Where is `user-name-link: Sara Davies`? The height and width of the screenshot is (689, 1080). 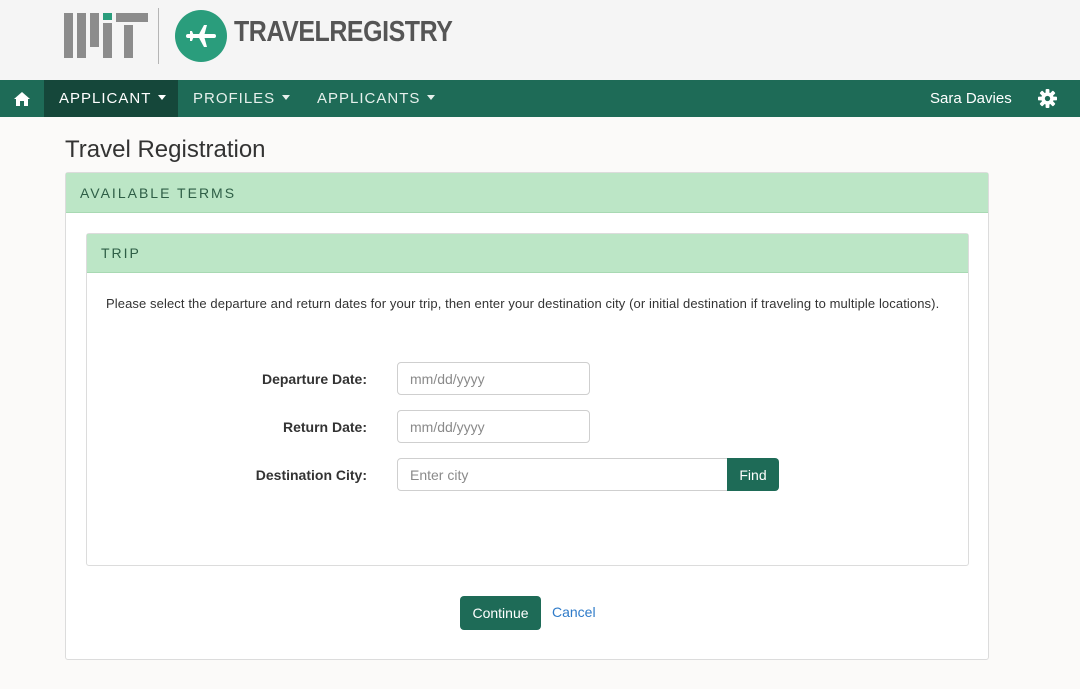 user-name-link: Sara Davies is located at coordinates (971, 98).